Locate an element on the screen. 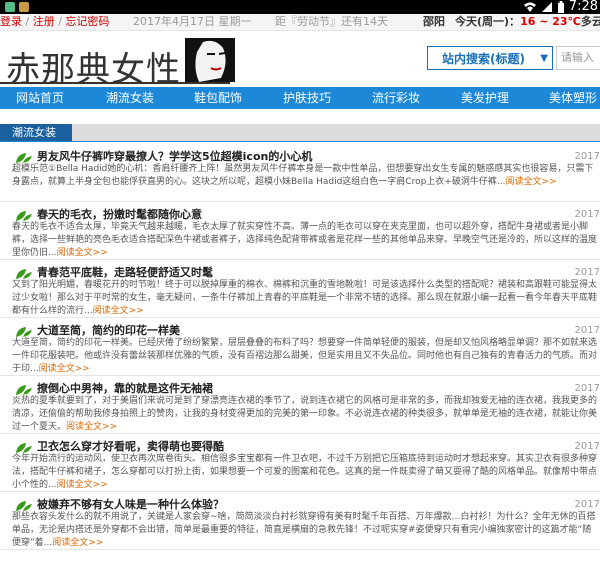 The image size is (600, 566). article-title: 撩倒心中男神，靠的就是这件无袖裙 is located at coordinates (125, 388).